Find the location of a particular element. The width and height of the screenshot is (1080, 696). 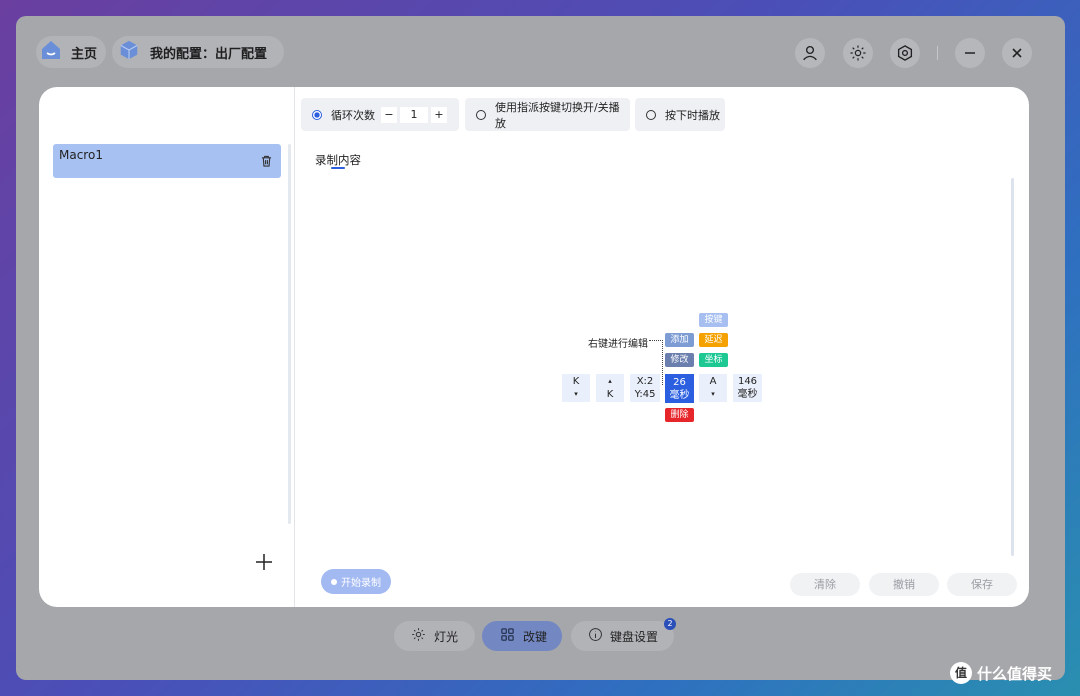

tab-remap-label: 改键 is located at coordinates (535, 636).